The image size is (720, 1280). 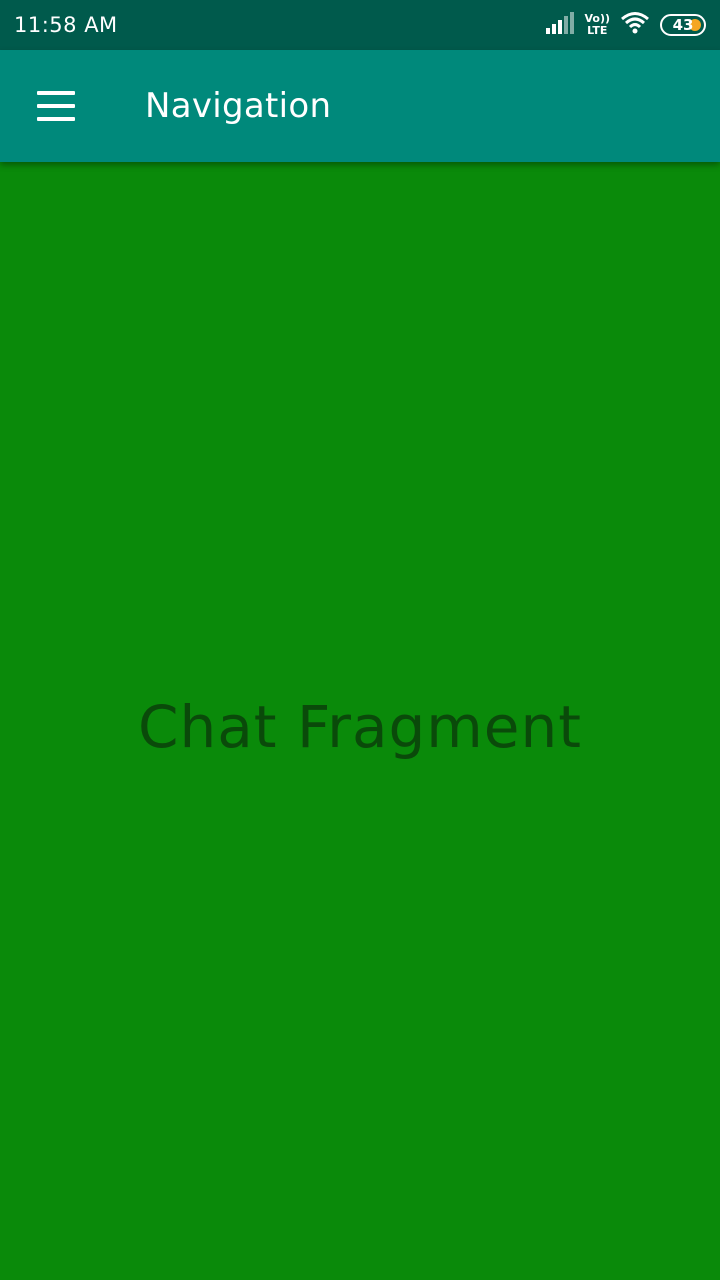 What do you see at coordinates (560, 25) in the screenshot?
I see `signal-icon` at bounding box center [560, 25].